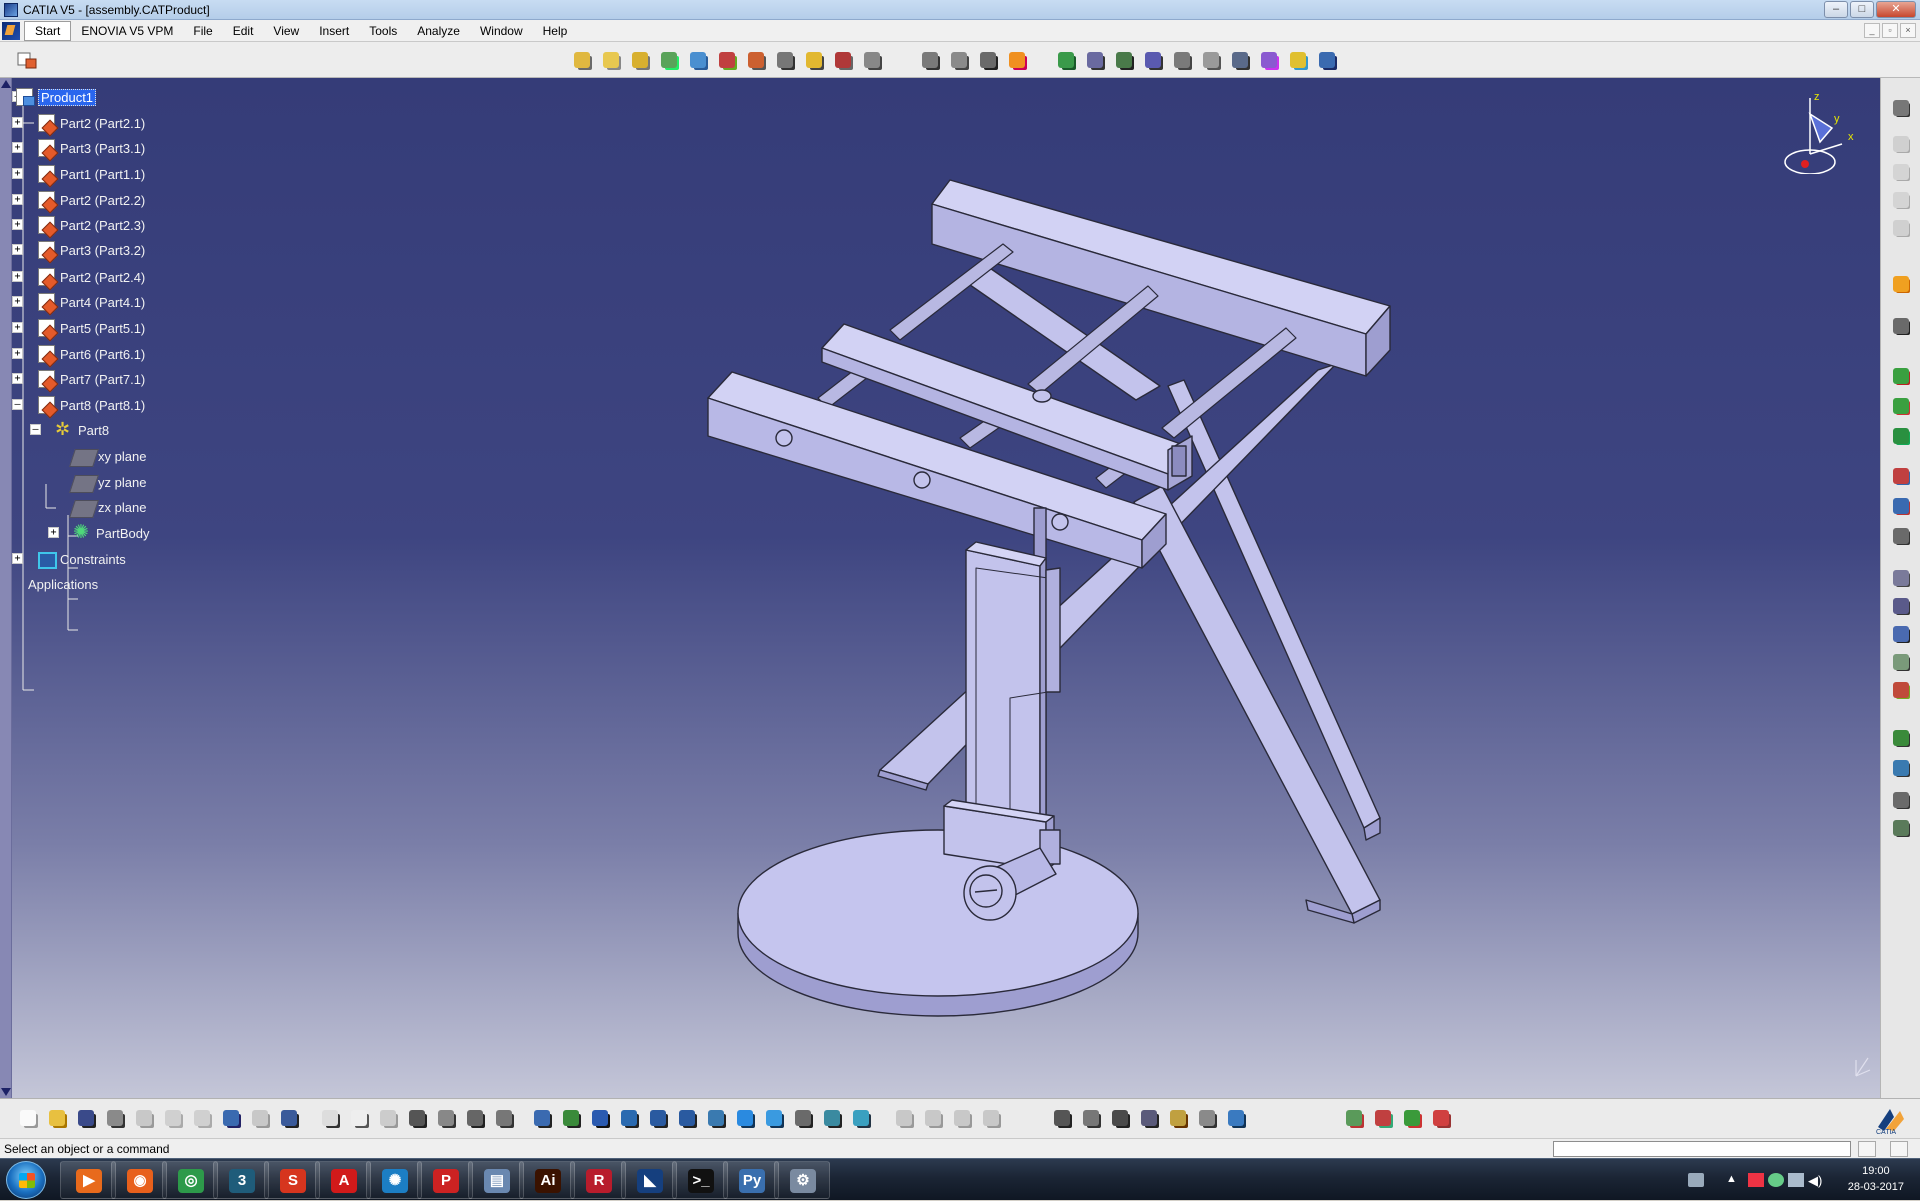  I want to click on menu-view: View, so click(286, 31).